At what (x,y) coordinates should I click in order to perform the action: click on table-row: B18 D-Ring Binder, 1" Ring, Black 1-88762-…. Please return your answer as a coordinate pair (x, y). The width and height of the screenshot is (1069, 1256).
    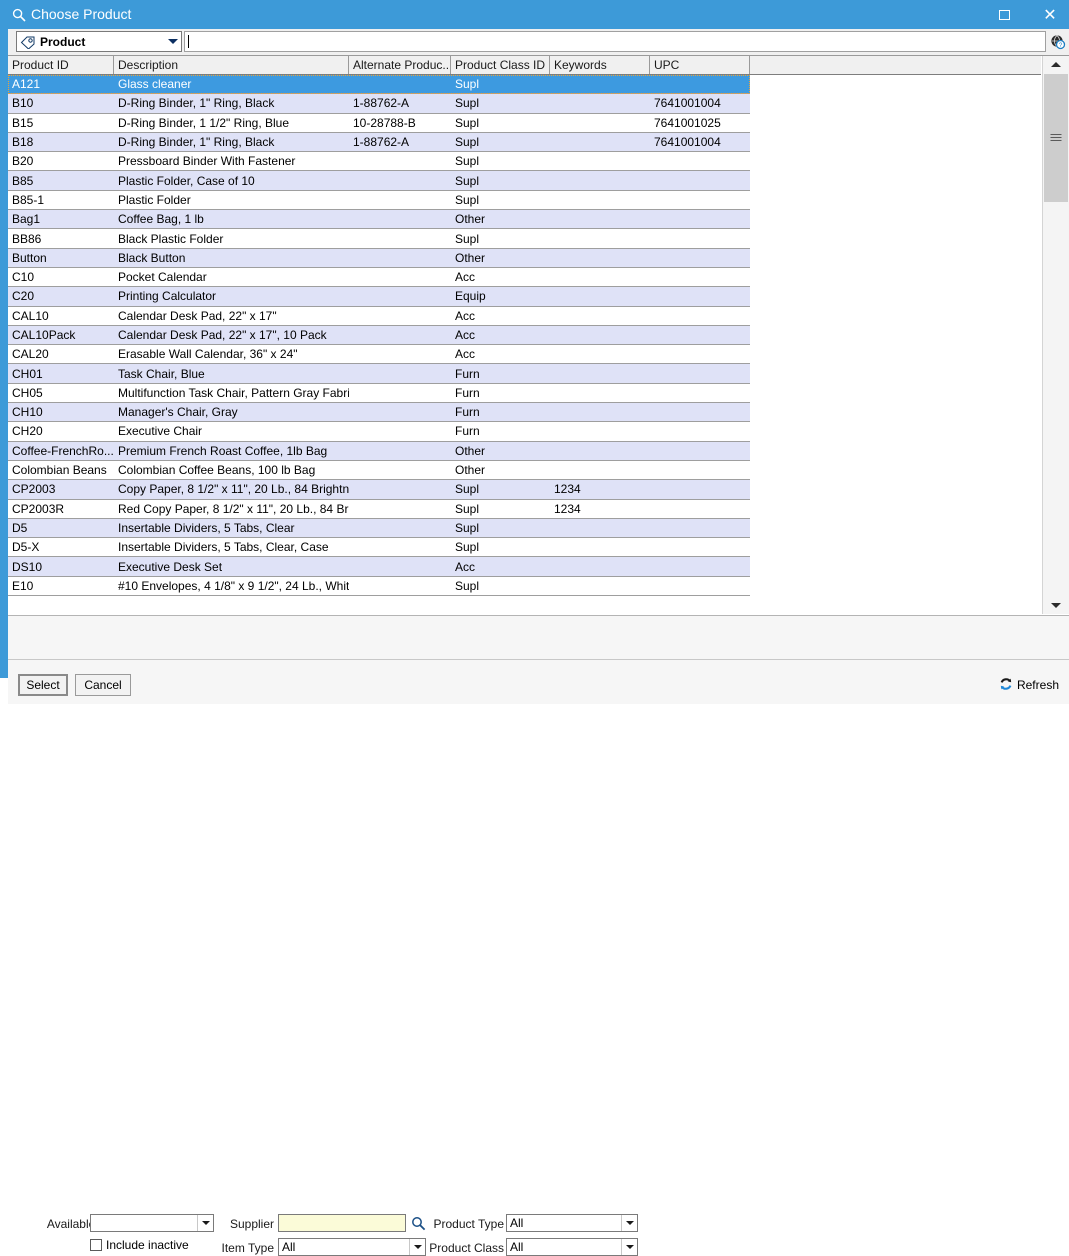
    Looking at the image, I should click on (379, 142).